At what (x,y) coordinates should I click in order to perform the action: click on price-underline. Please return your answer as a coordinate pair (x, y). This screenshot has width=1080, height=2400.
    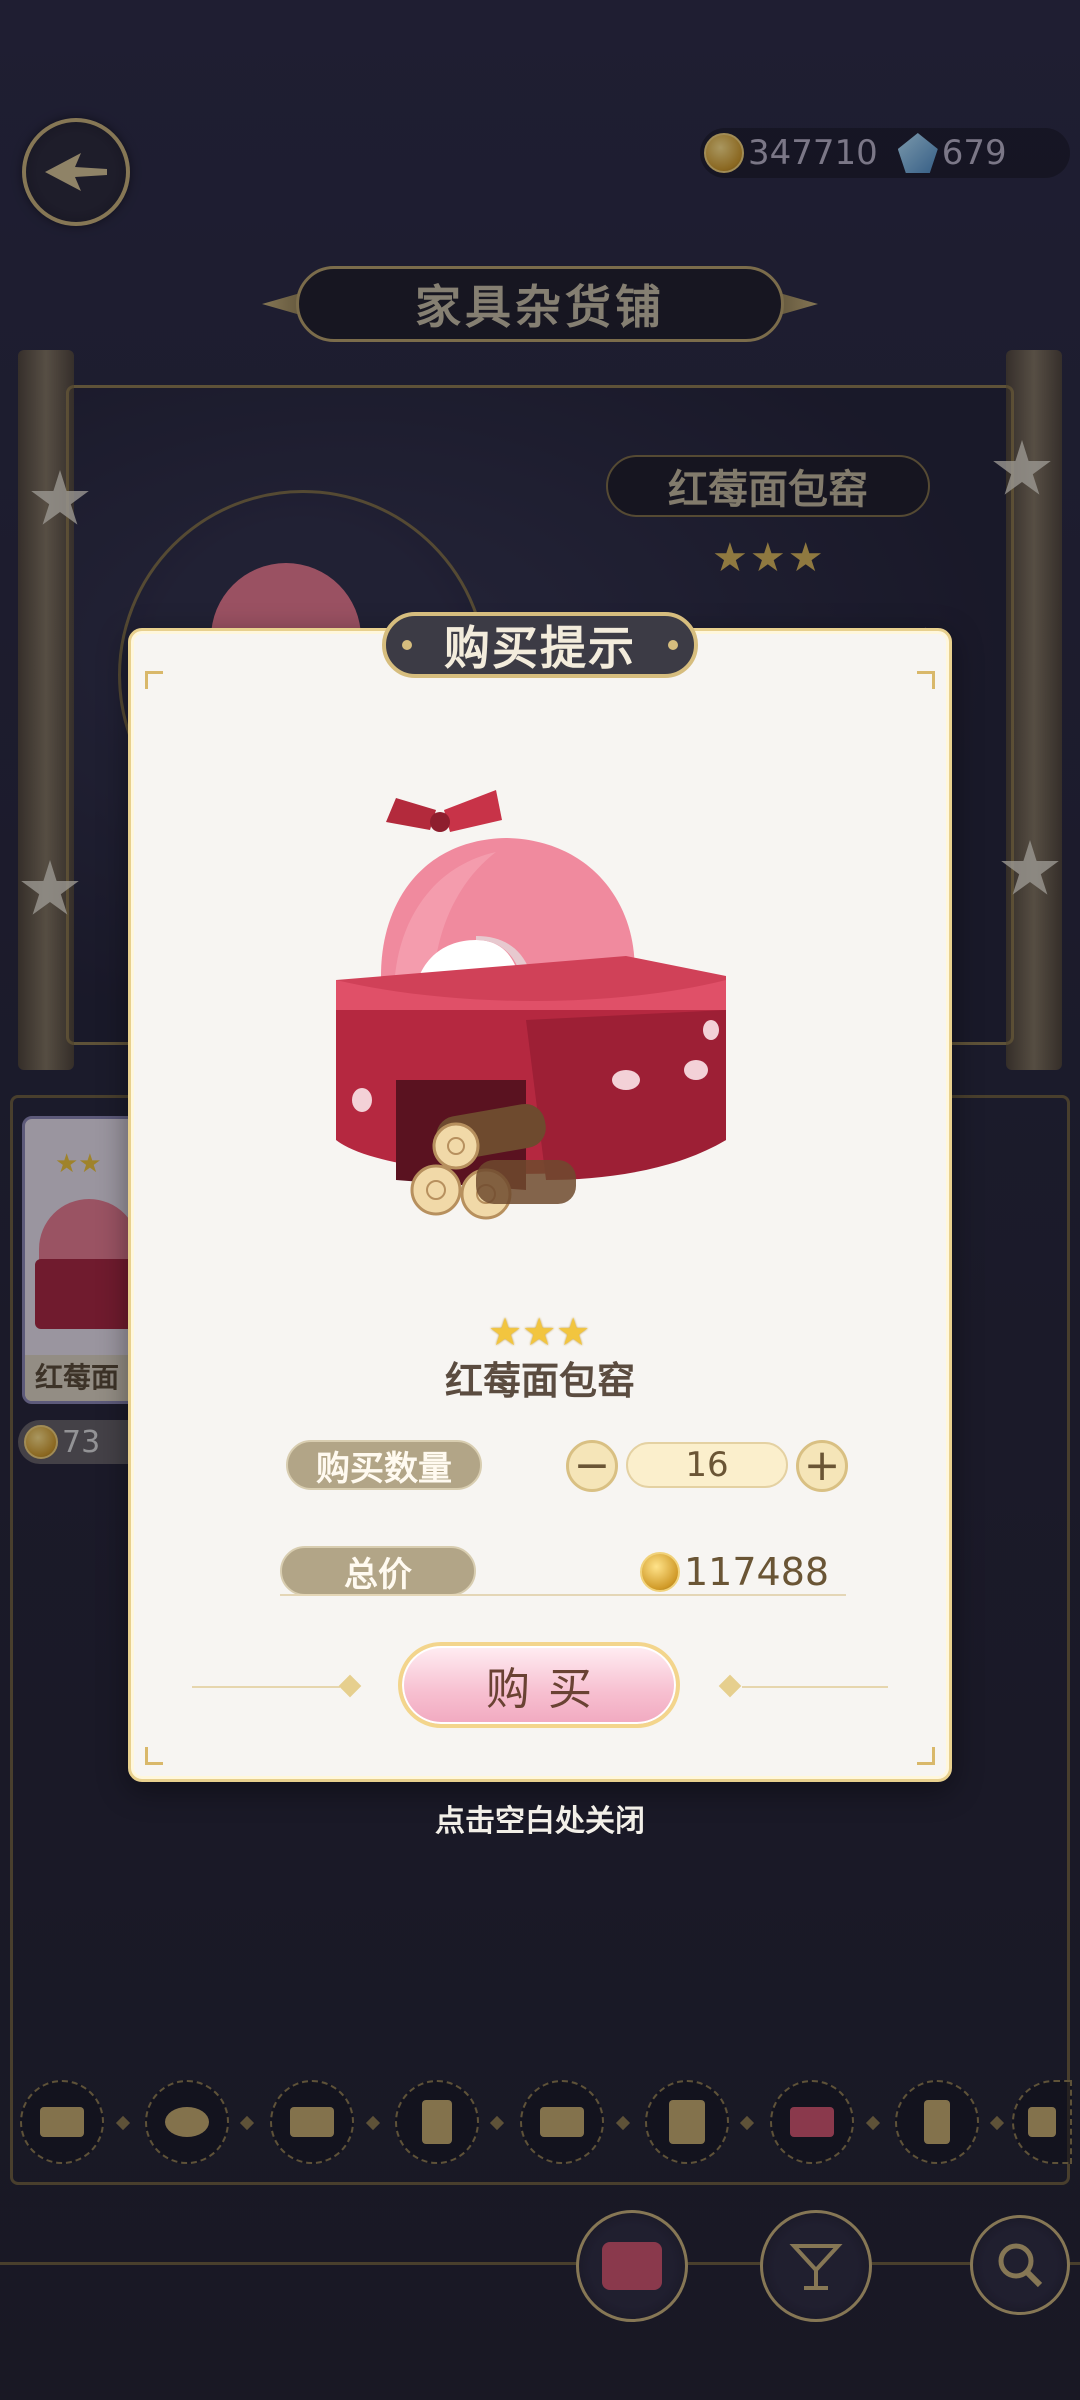
    Looking at the image, I should click on (563, 1595).